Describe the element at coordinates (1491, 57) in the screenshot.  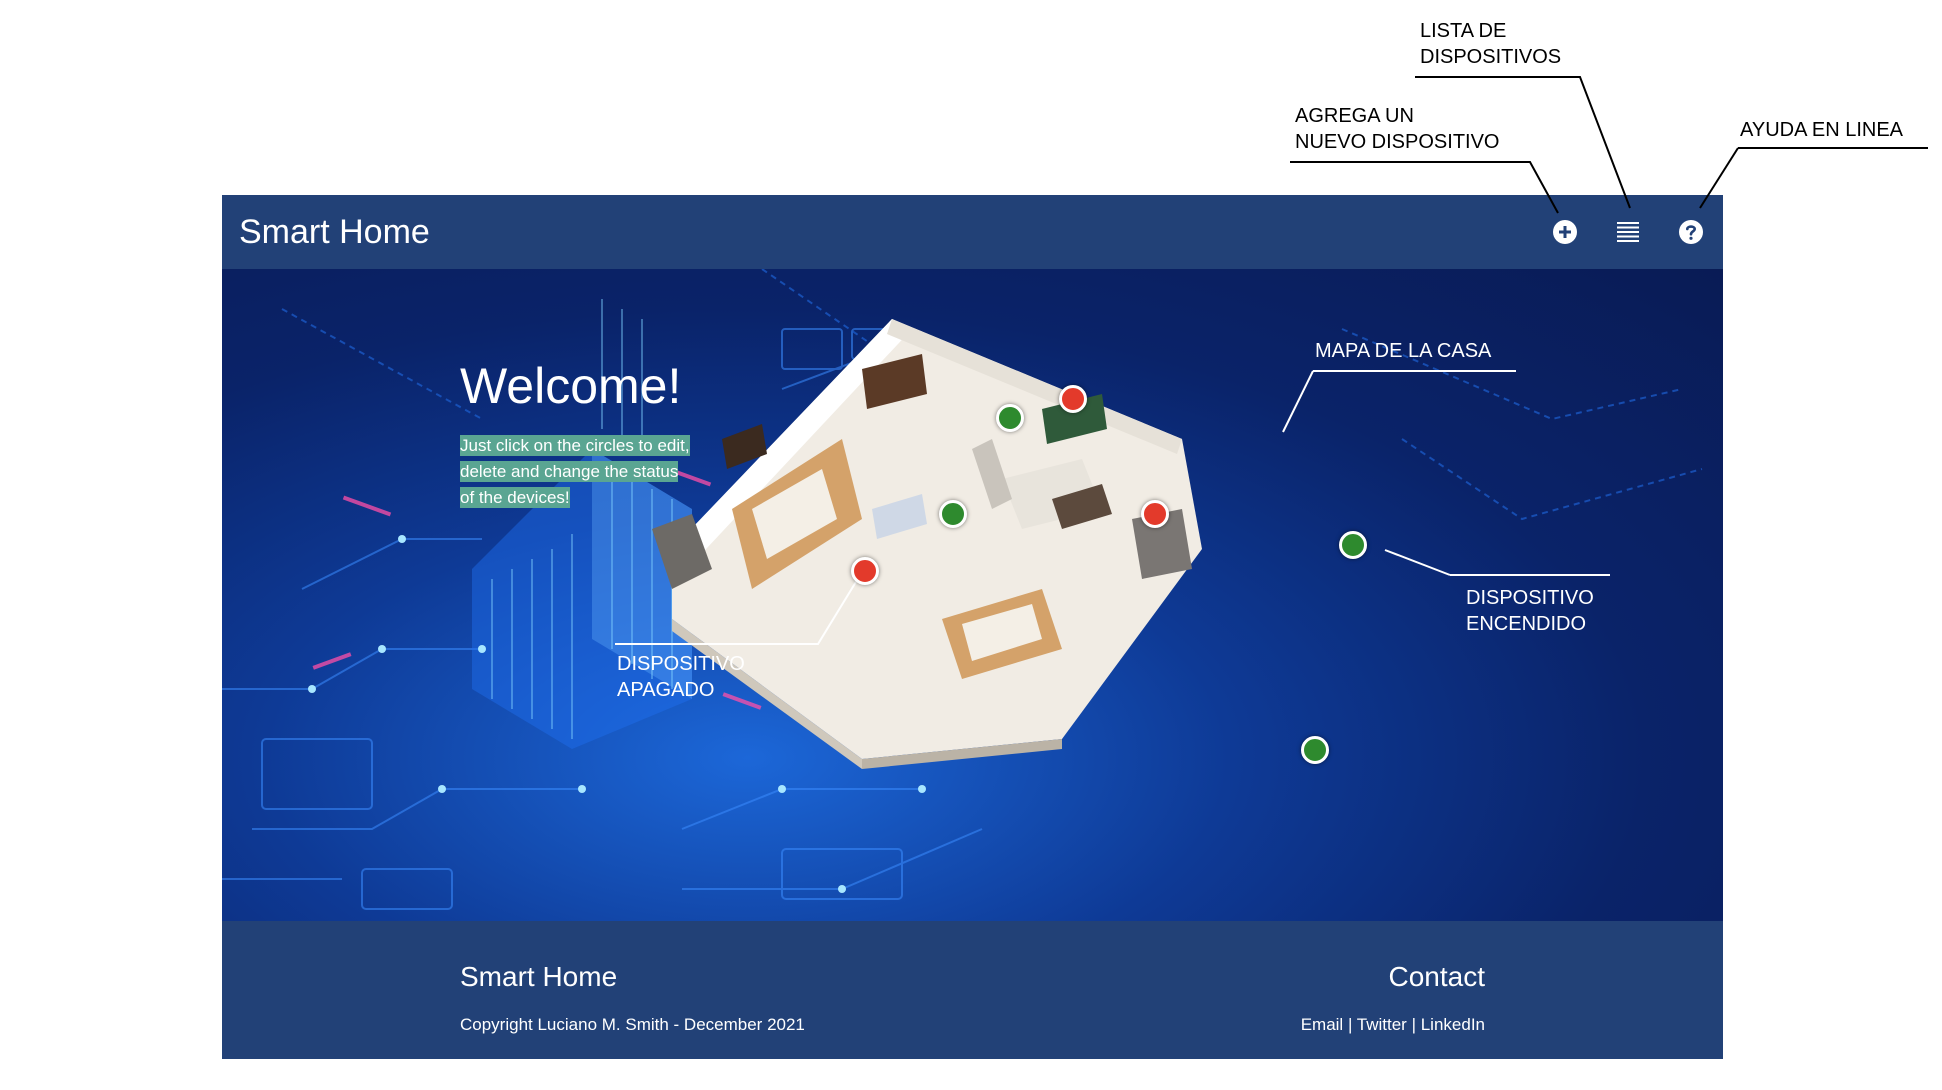
I see `annotation-line: DISPOSITIVOS` at that location.